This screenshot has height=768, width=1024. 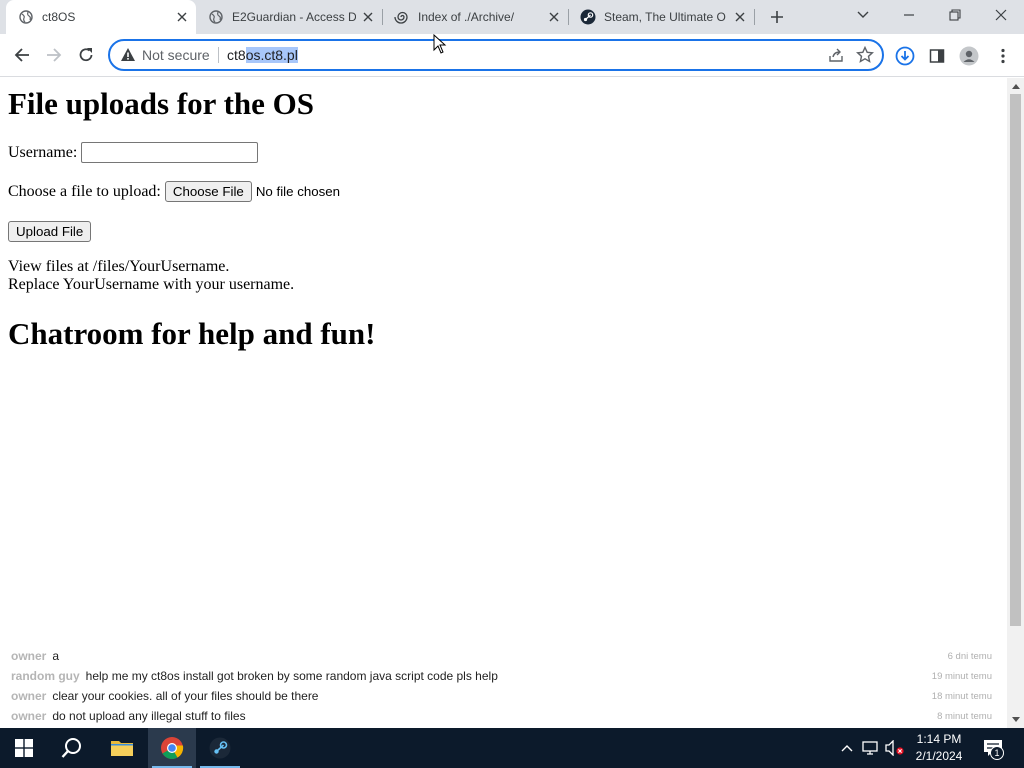 I want to click on search-button, so click(x=72, y=748).